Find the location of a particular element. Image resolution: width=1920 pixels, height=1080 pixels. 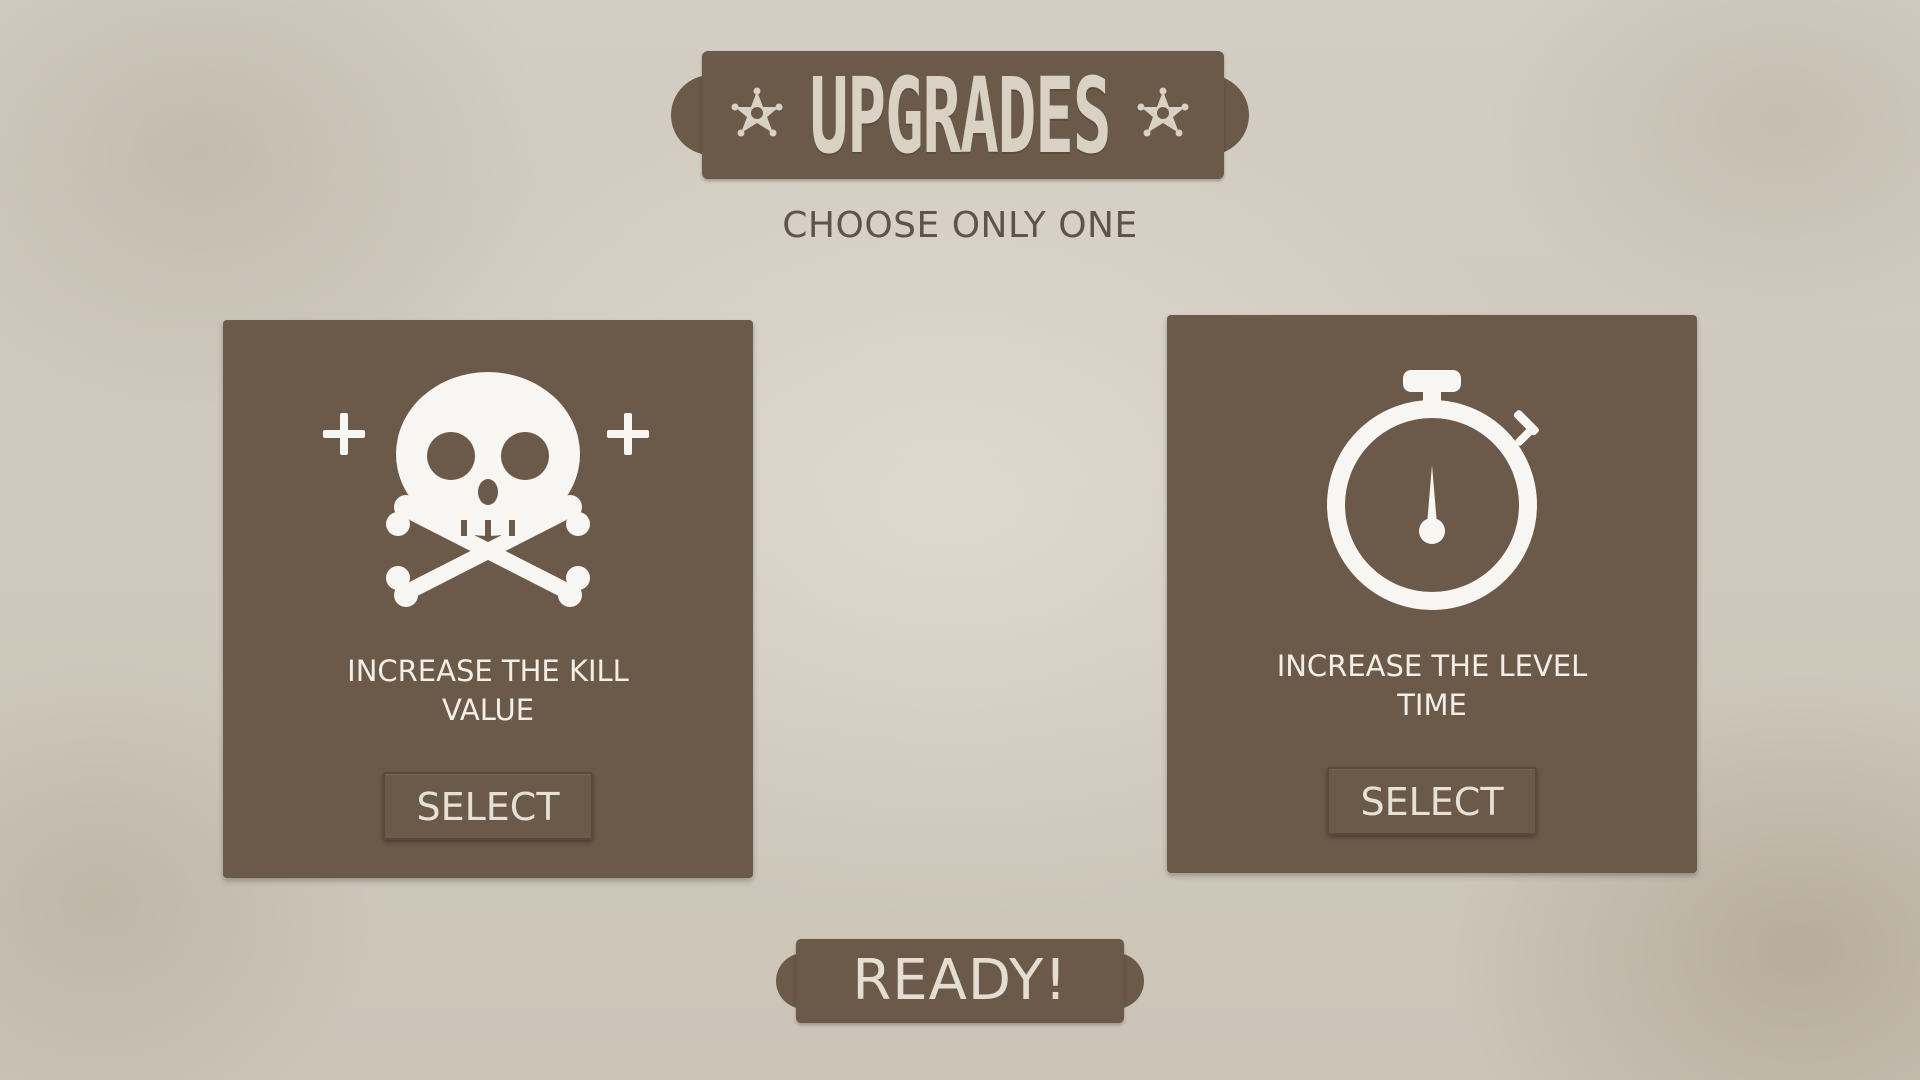

upgrade-card-level-time: INCREASE THE LEVEL TIME SELECT is located at coordinates (1432, 594).